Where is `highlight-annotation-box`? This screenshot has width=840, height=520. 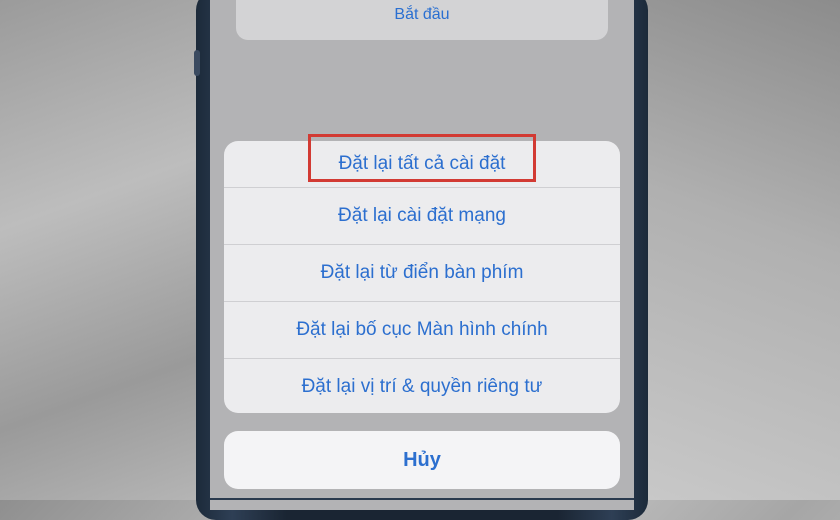
highlight-annotation-box is located at coordinates (422, 158).